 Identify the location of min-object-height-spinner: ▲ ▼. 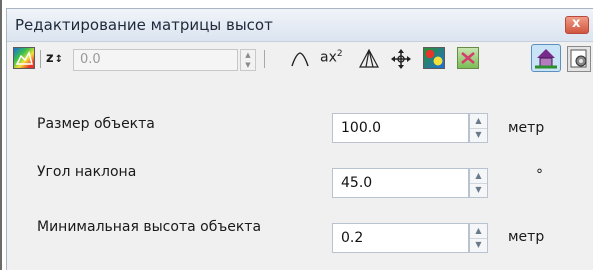
(478, 238).